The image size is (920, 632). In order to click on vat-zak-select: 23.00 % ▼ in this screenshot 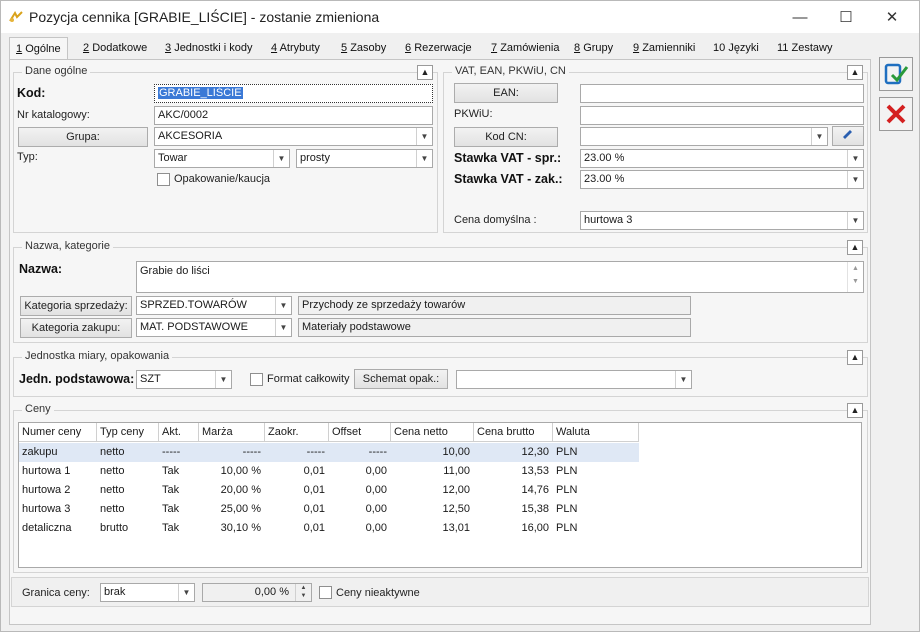, I will do `click(722, 179)`.